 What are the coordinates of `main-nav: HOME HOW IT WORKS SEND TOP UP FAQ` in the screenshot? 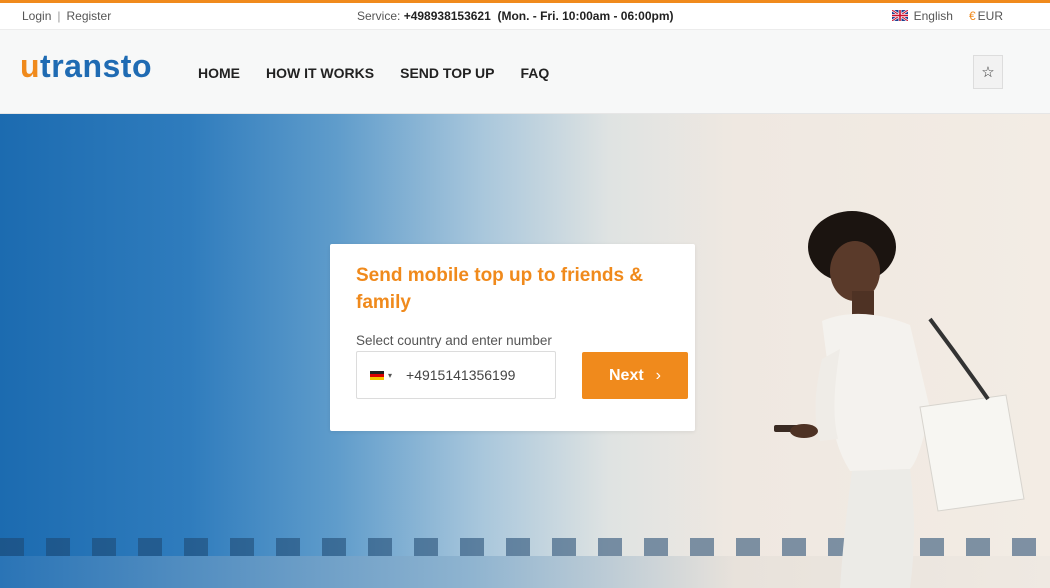 It's located at (373, 73).